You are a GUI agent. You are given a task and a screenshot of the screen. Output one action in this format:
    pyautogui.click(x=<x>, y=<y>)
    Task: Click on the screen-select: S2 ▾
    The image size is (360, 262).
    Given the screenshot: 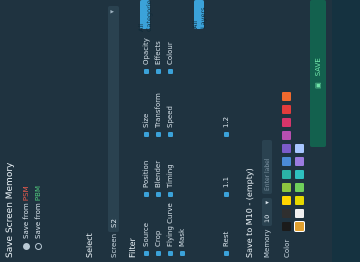 What is the action you would take?
    pyautogui.click(x=113, y=119)
    